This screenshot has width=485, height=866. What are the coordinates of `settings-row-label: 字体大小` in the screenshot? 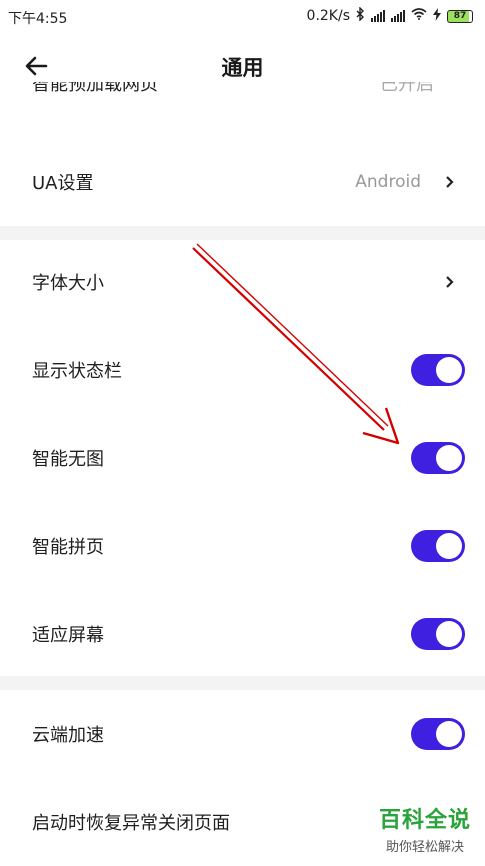 It's located at (68, 283).